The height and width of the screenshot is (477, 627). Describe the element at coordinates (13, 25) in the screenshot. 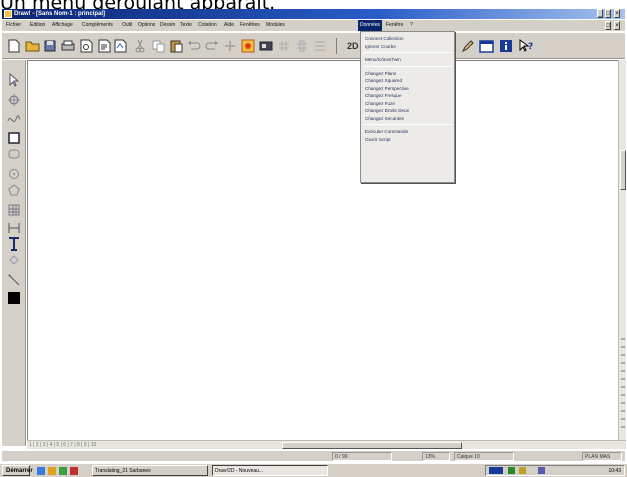

I see `menu-item: Fichier` at that location.